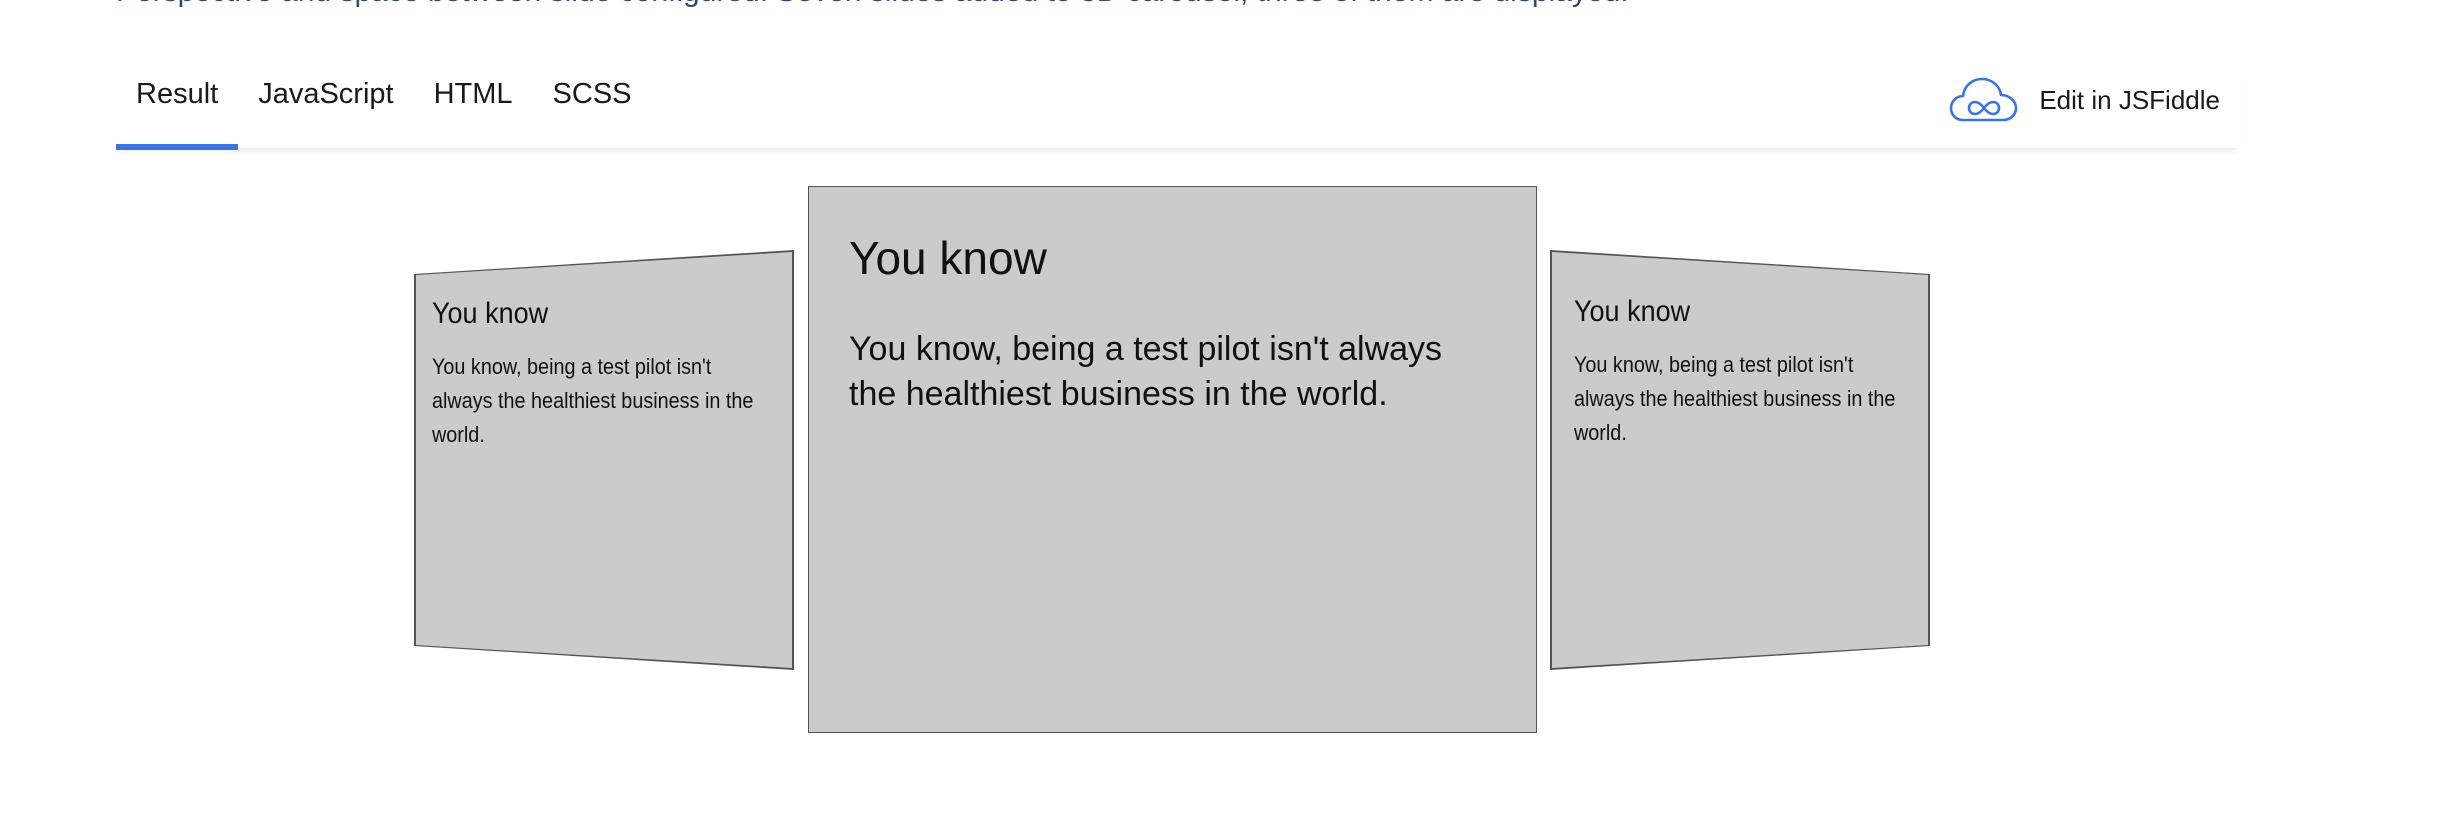 The width and height of the screenshot is (2452, 814). I want to click on edit-in-jsfiddle-link: Edit in JSFiddle, so click(2084, 100).